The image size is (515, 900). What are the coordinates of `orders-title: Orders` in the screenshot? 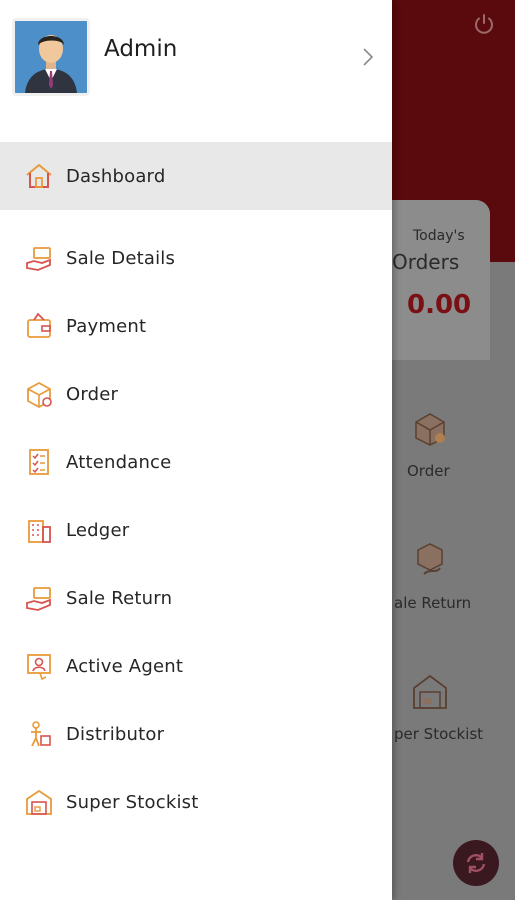 It's located at (426, 262).